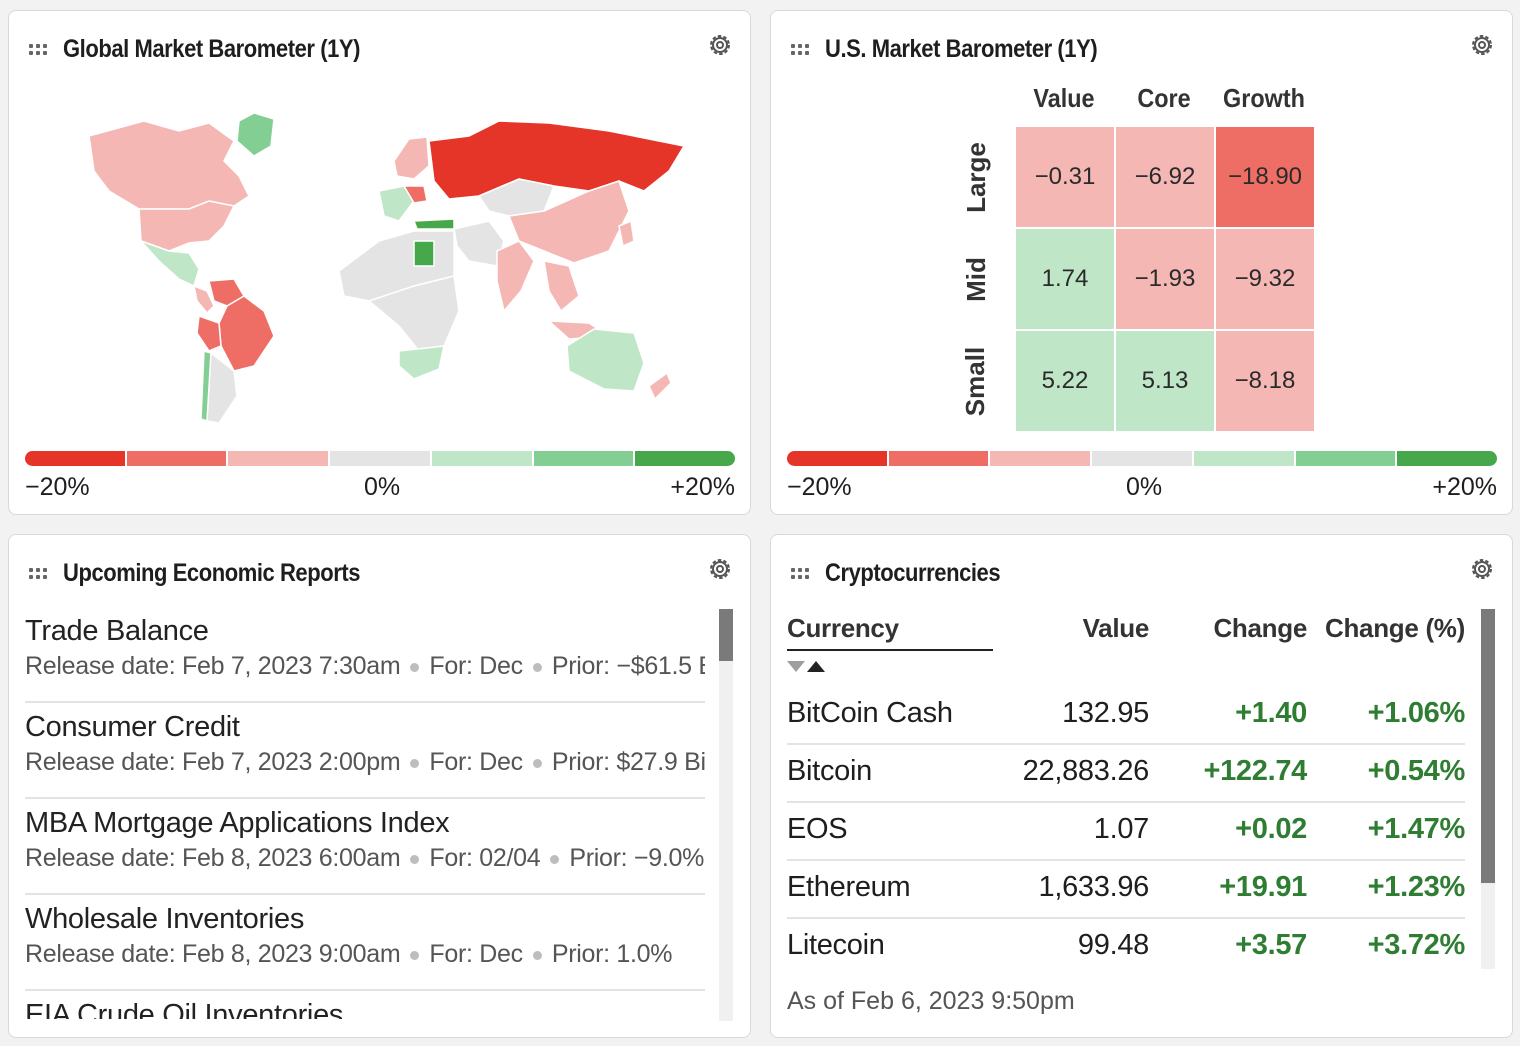 The width and height of the screenshot is (1520, 1046). Describe the element at coordinates (213, 762) in the screenshot. I see `release-date: Release date: Feb 7, 2023 2:00pm` at that location.